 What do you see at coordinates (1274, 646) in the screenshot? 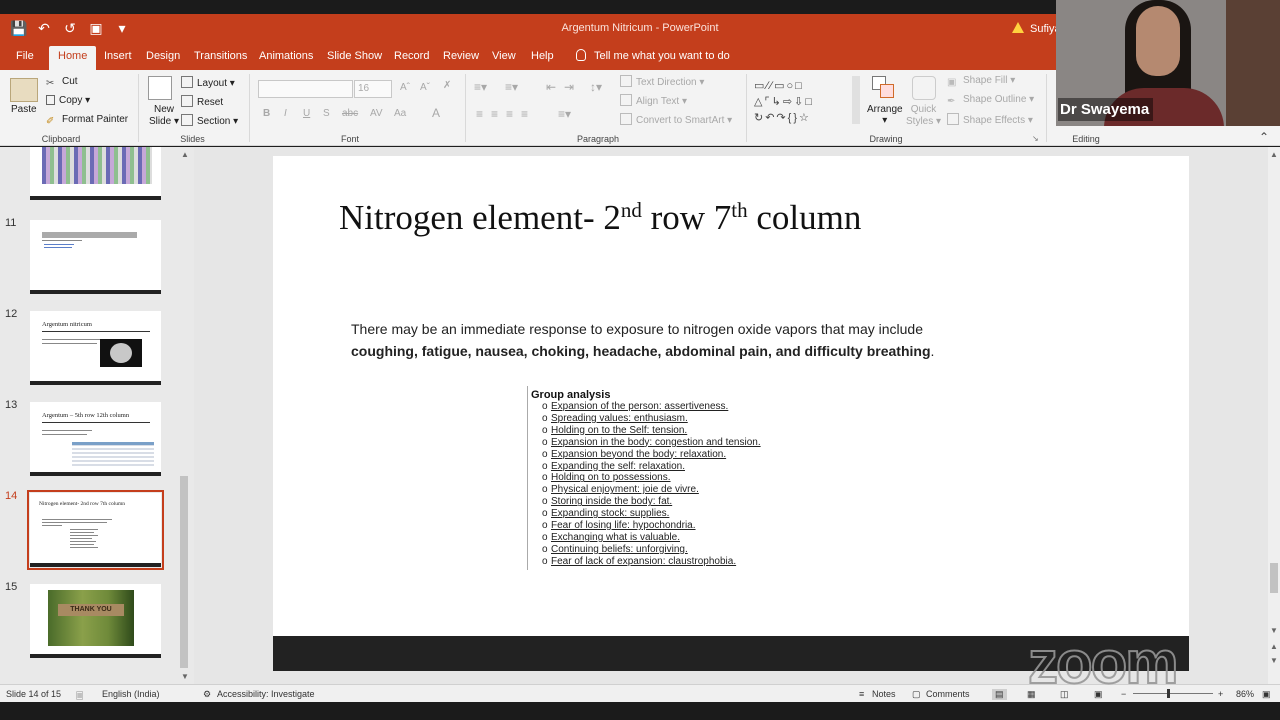
I see `previous-slide-icon: ▲` at bounding box center [1274, 646].